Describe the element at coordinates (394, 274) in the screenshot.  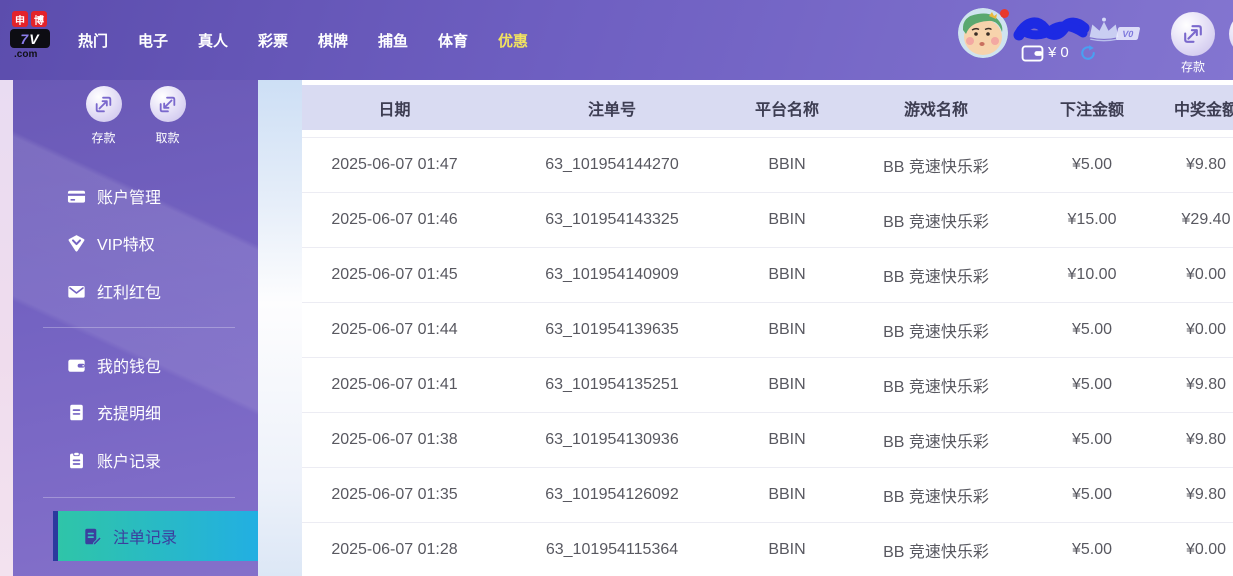
I see `cell-date: 2025-06-07 01:45` at that location.